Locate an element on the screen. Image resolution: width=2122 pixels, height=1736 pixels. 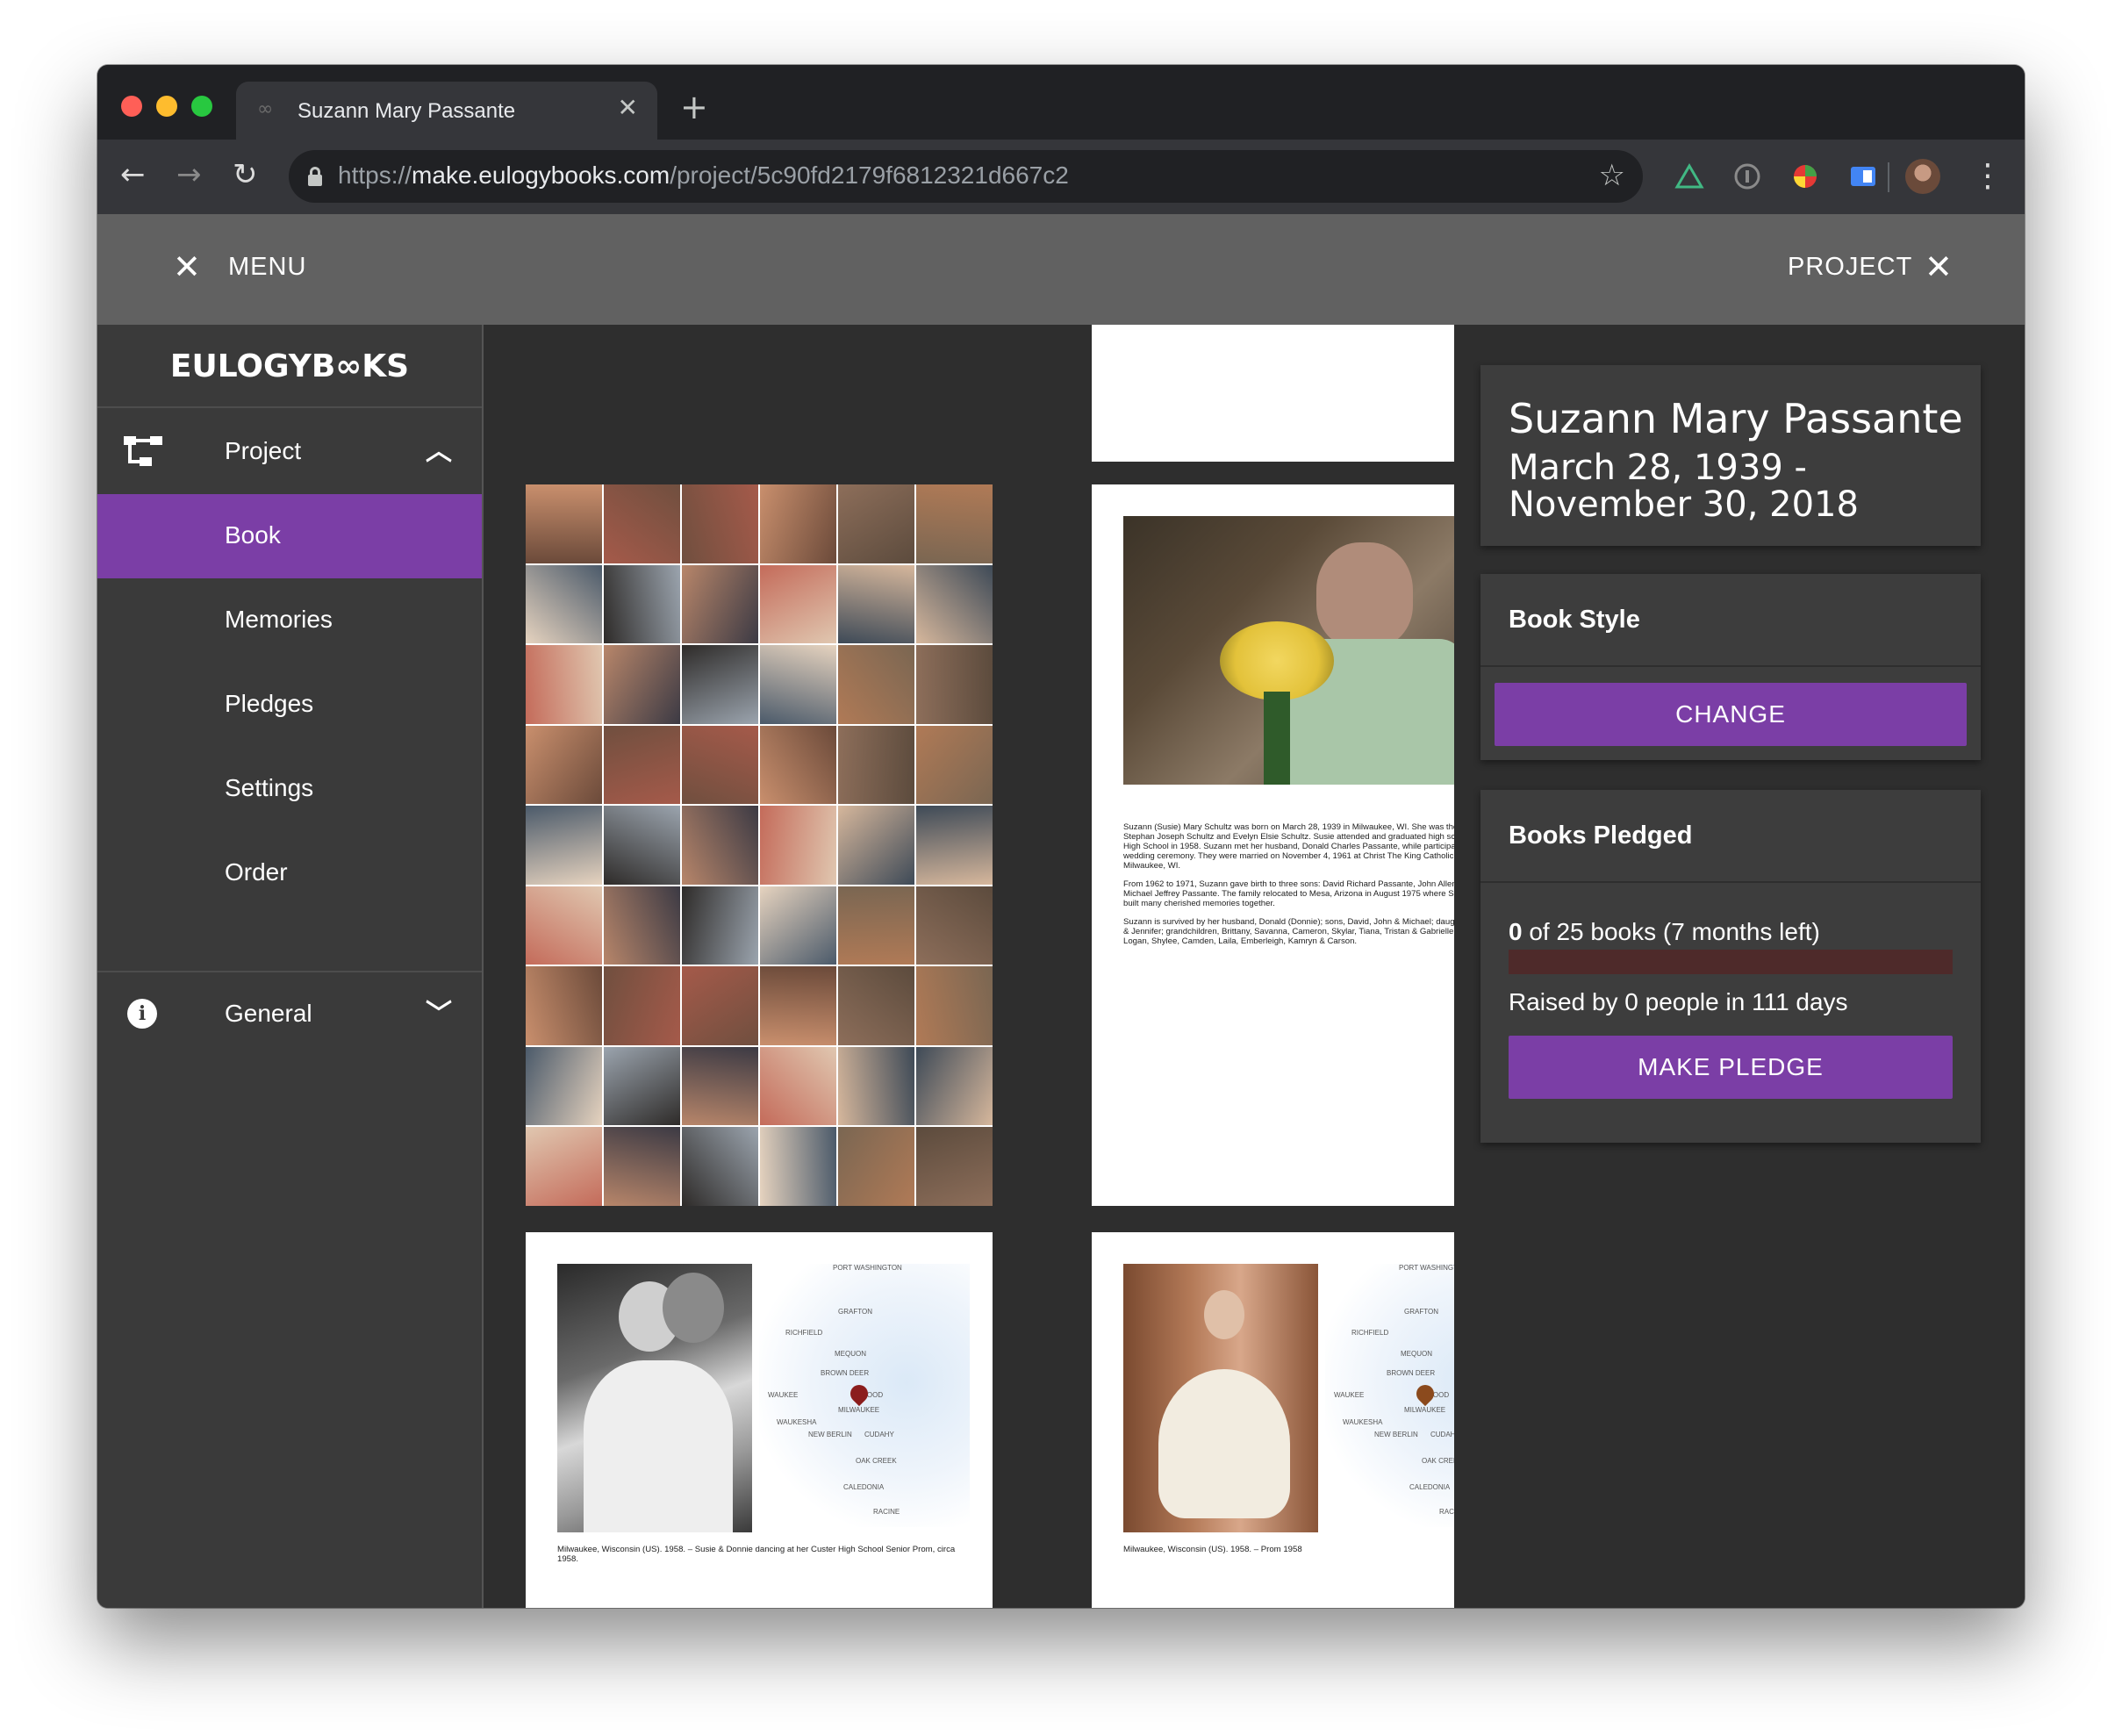
memorial-name: Suzann Mary Passante is located at coordinates (1736, 418).